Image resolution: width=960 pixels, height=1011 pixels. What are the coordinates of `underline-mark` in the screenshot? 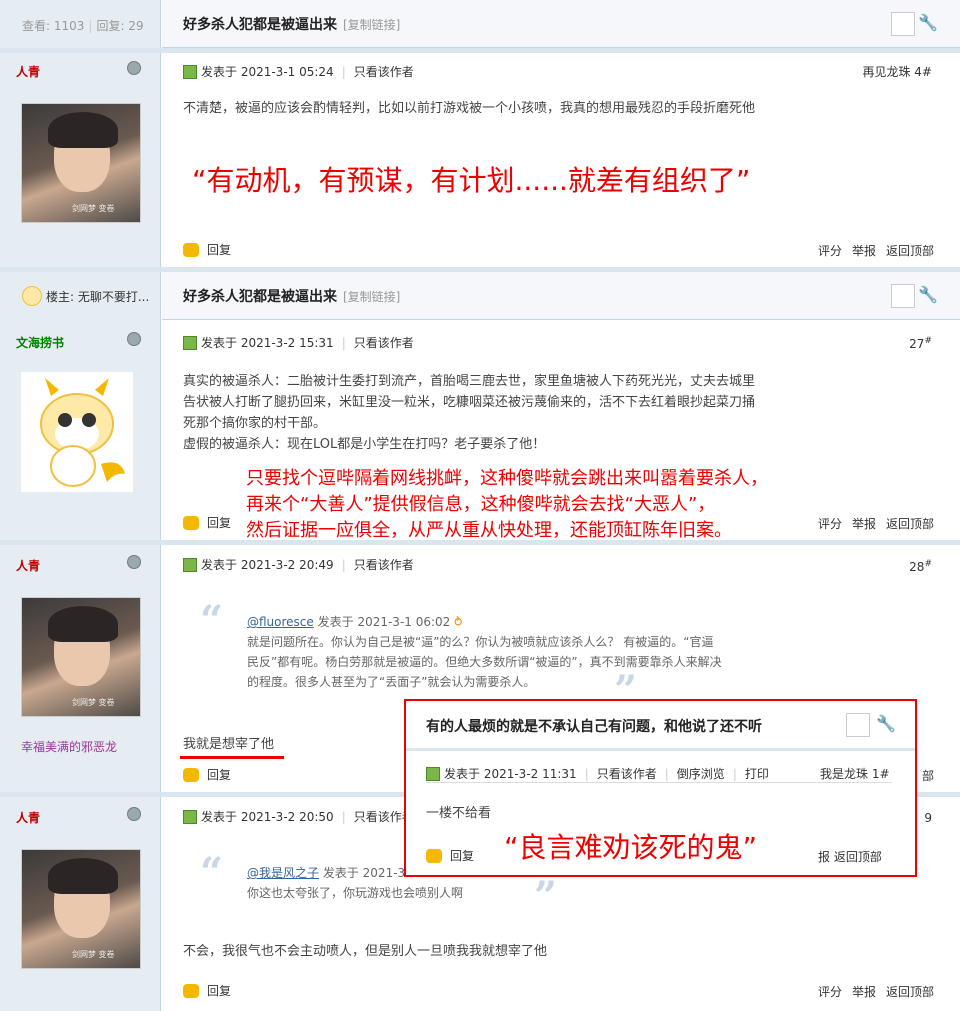 It's located at (232, 757).